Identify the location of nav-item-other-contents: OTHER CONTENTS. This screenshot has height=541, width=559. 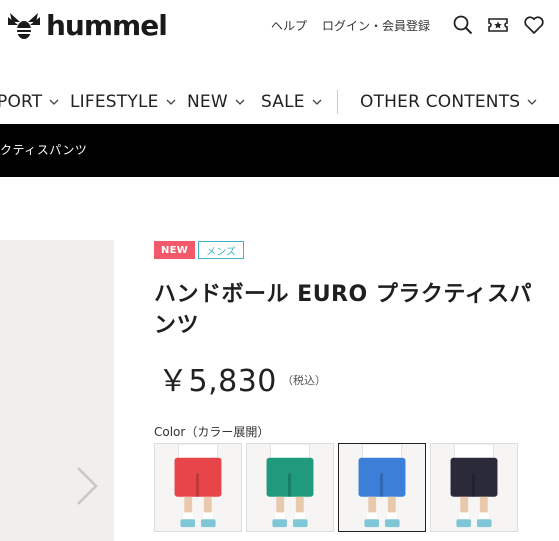
(448, 102).